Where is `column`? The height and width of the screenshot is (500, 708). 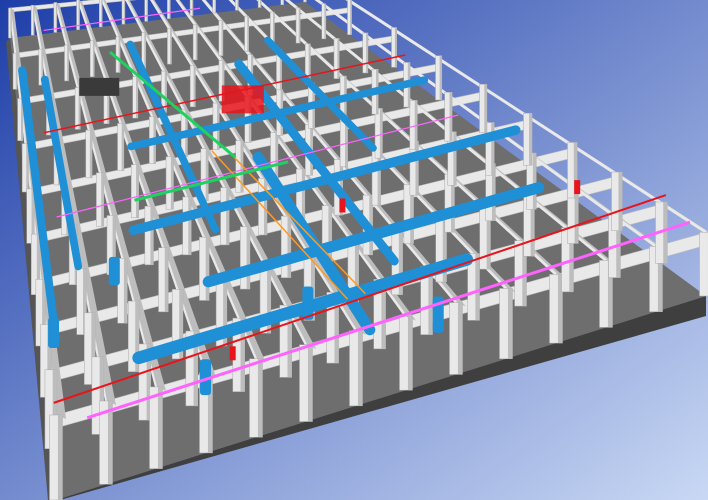 column is located at coordinates (703, 264).